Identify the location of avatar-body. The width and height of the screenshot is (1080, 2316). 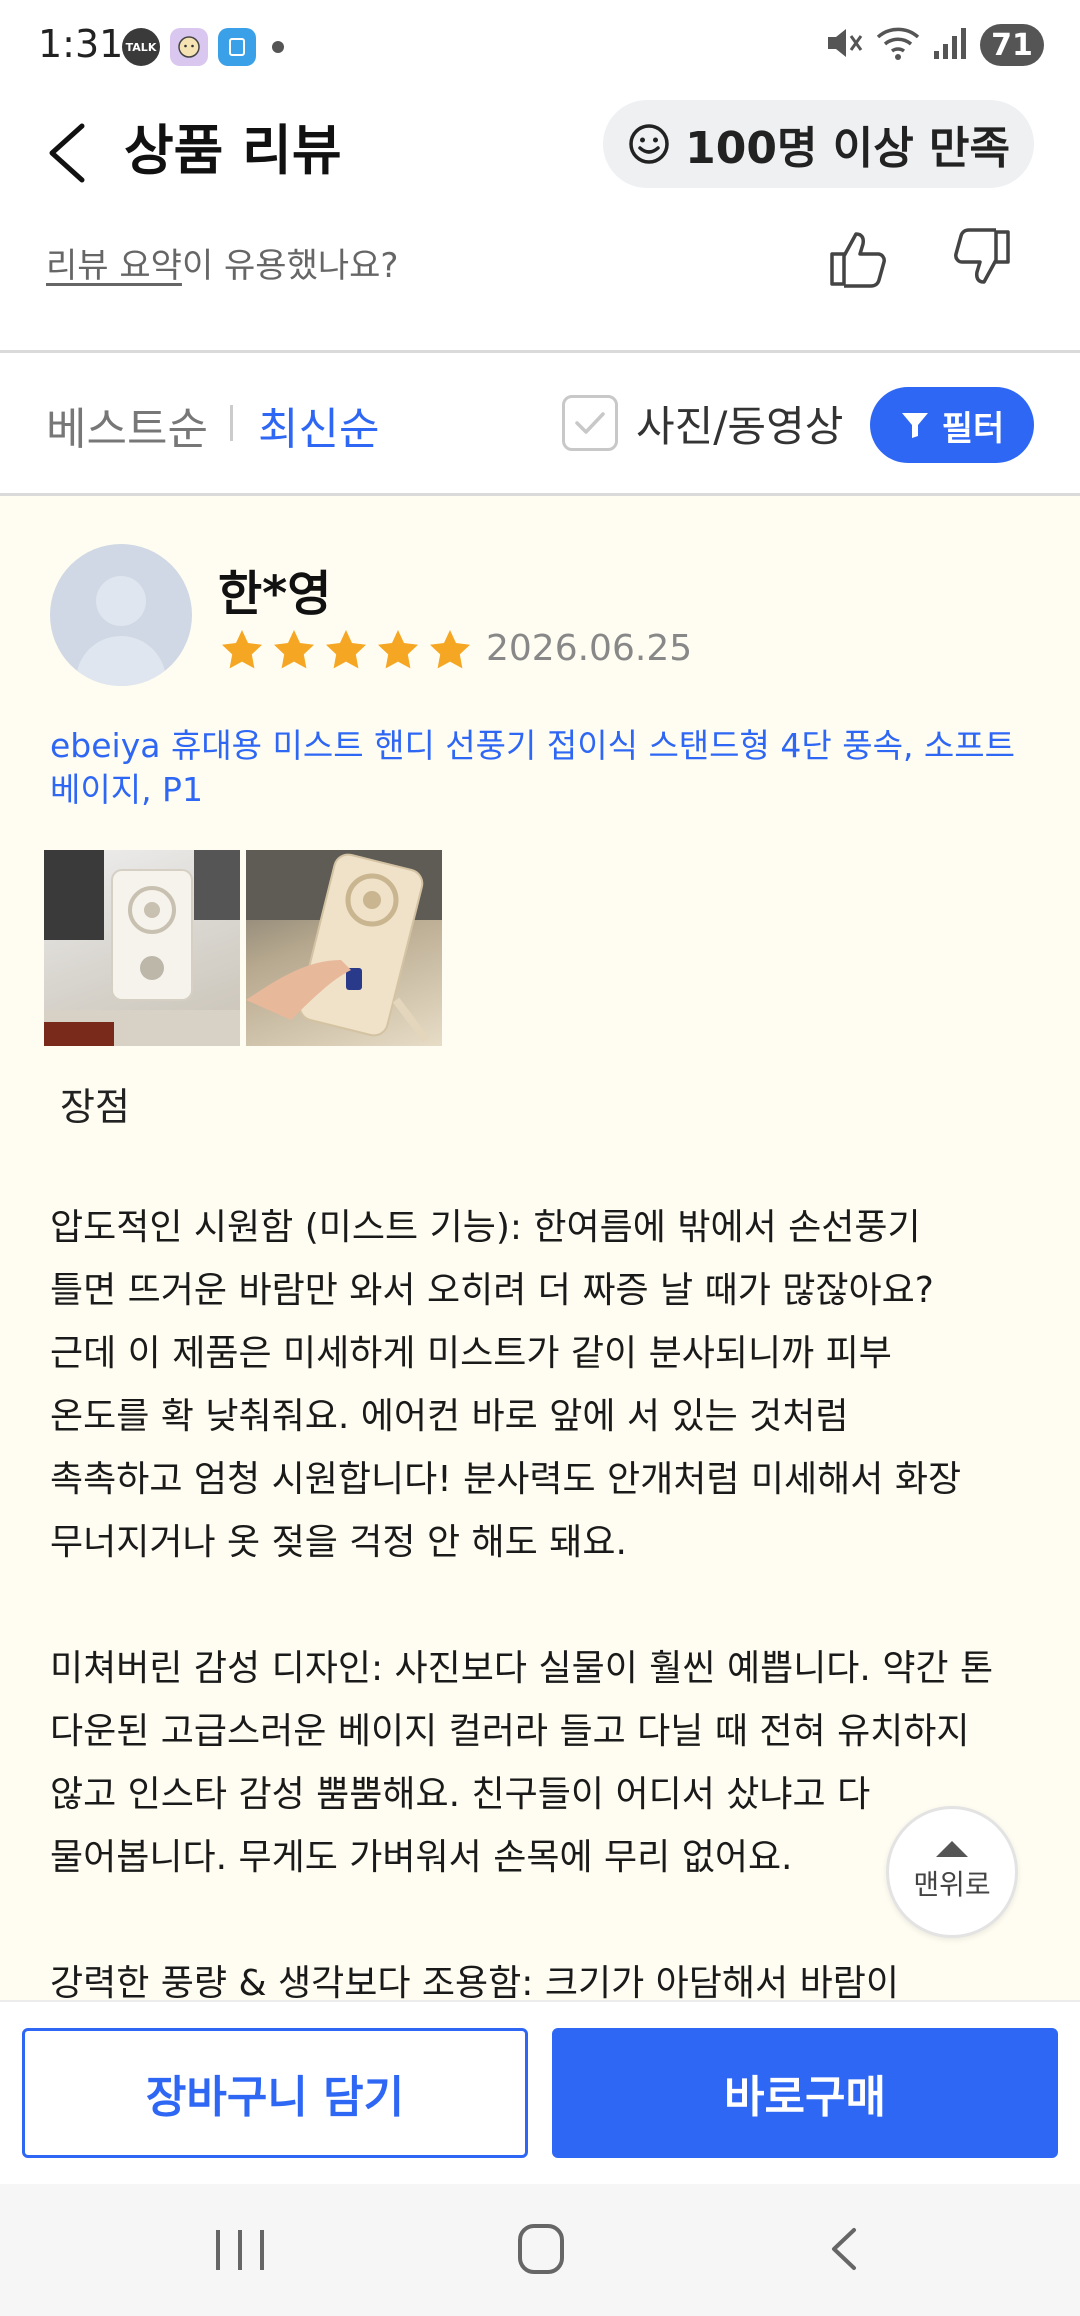
(121, 661).